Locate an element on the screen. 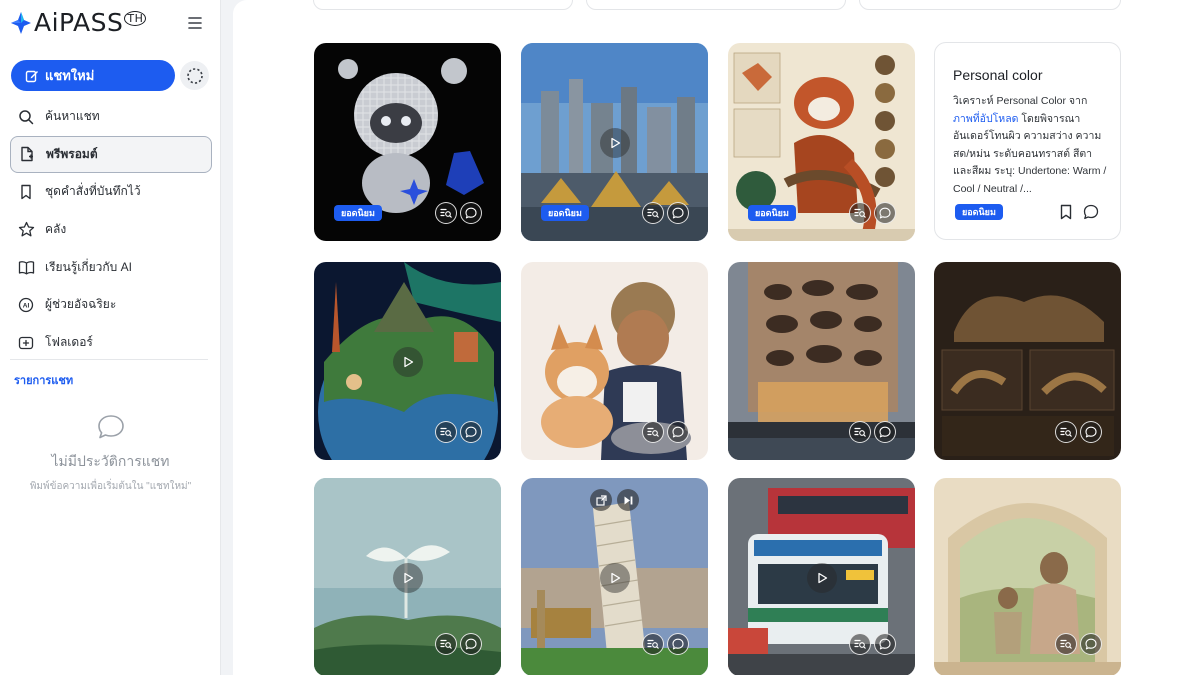 Image resolution: width=1200 pixels, height=675 pixels. sidebar-item-pre-prompt: พรีพรอมต์ is located at coordinates (111, 154).